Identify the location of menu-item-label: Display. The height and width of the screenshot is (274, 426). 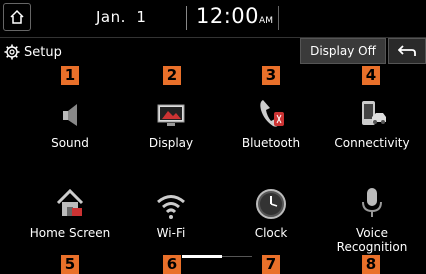
(171, 143).